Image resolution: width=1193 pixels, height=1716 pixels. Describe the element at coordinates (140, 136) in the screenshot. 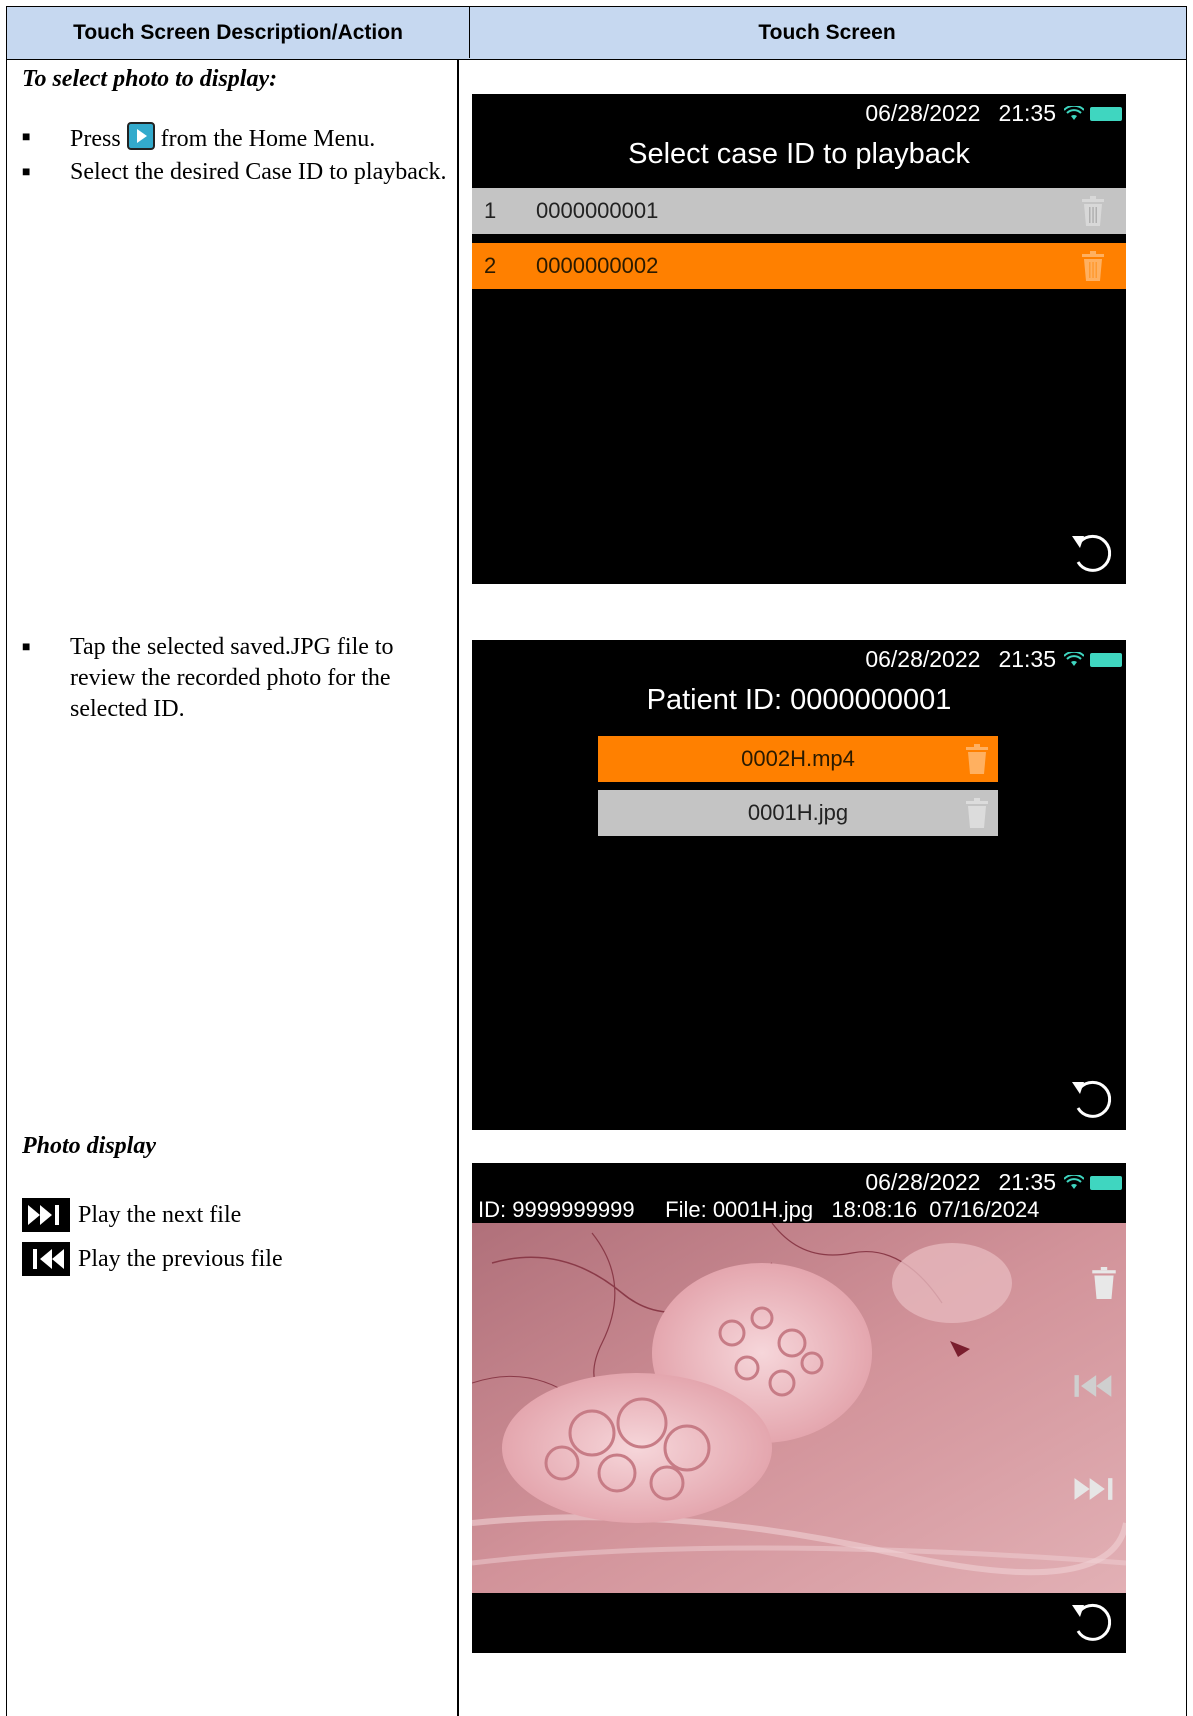

I see `play-icon` at that location.